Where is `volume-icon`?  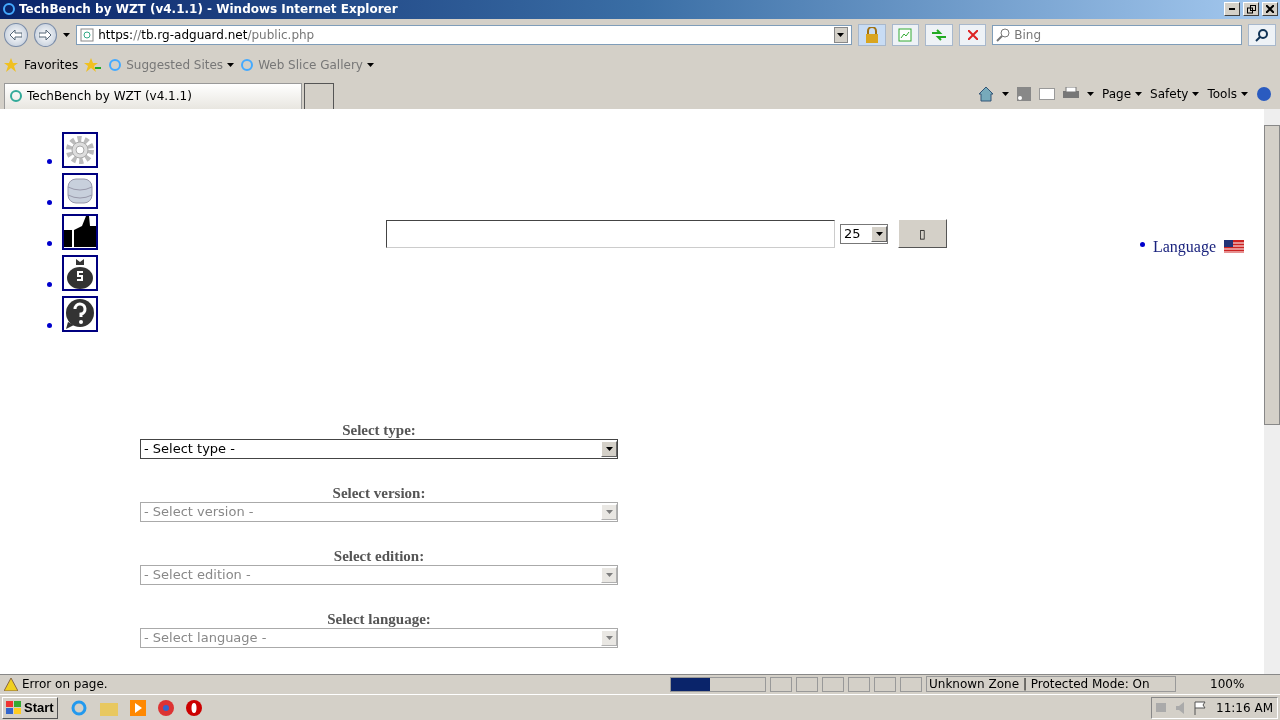
volume-icon is located at coordinates (1180, 707).